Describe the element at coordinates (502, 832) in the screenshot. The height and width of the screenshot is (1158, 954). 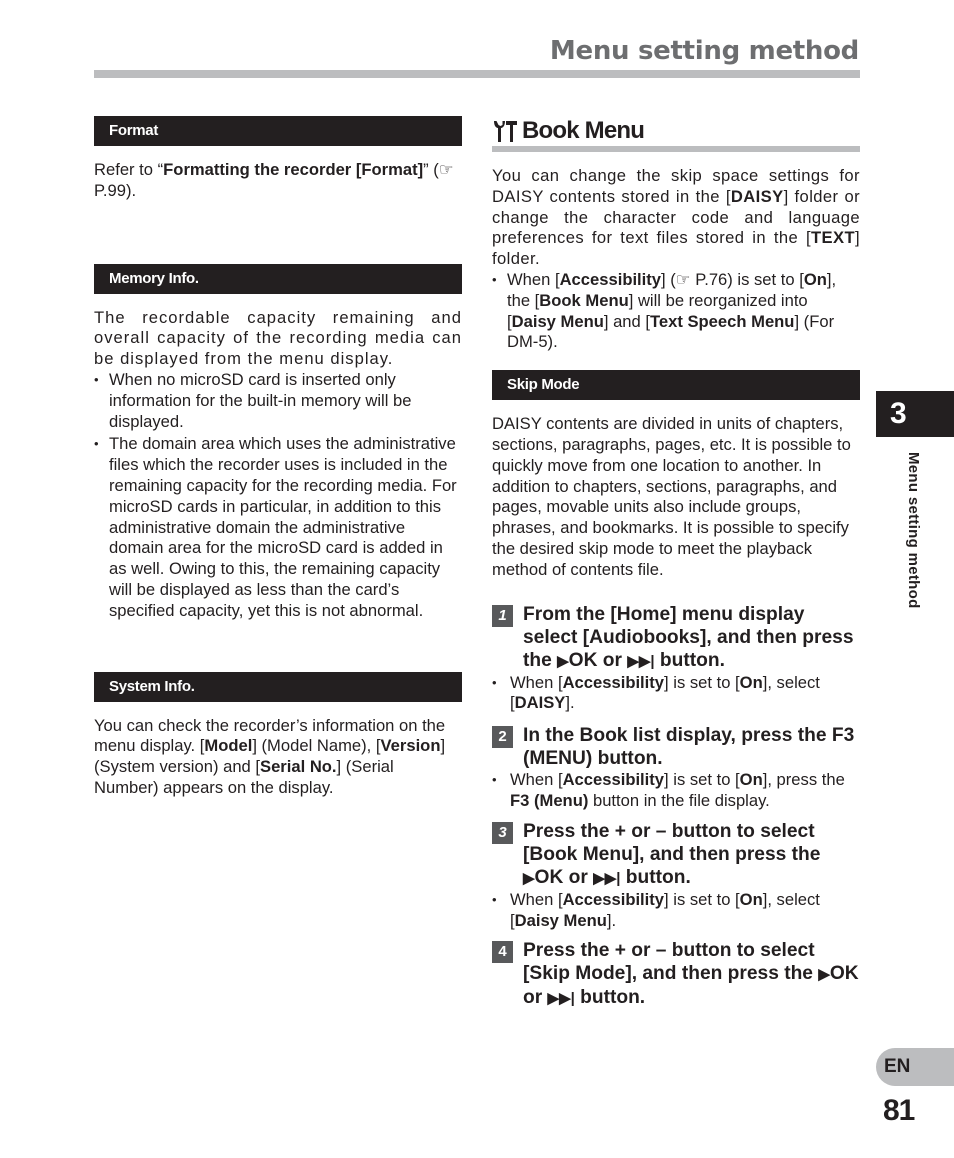
I see `step-number-badge: 3` at that location.